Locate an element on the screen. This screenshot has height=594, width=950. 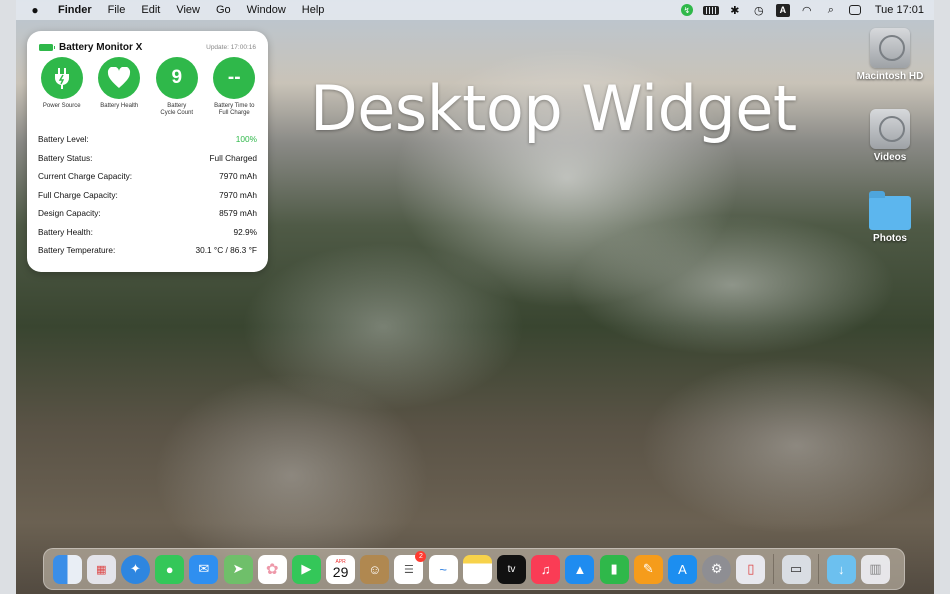
menu-file: File is located at coordinates (117, 10).